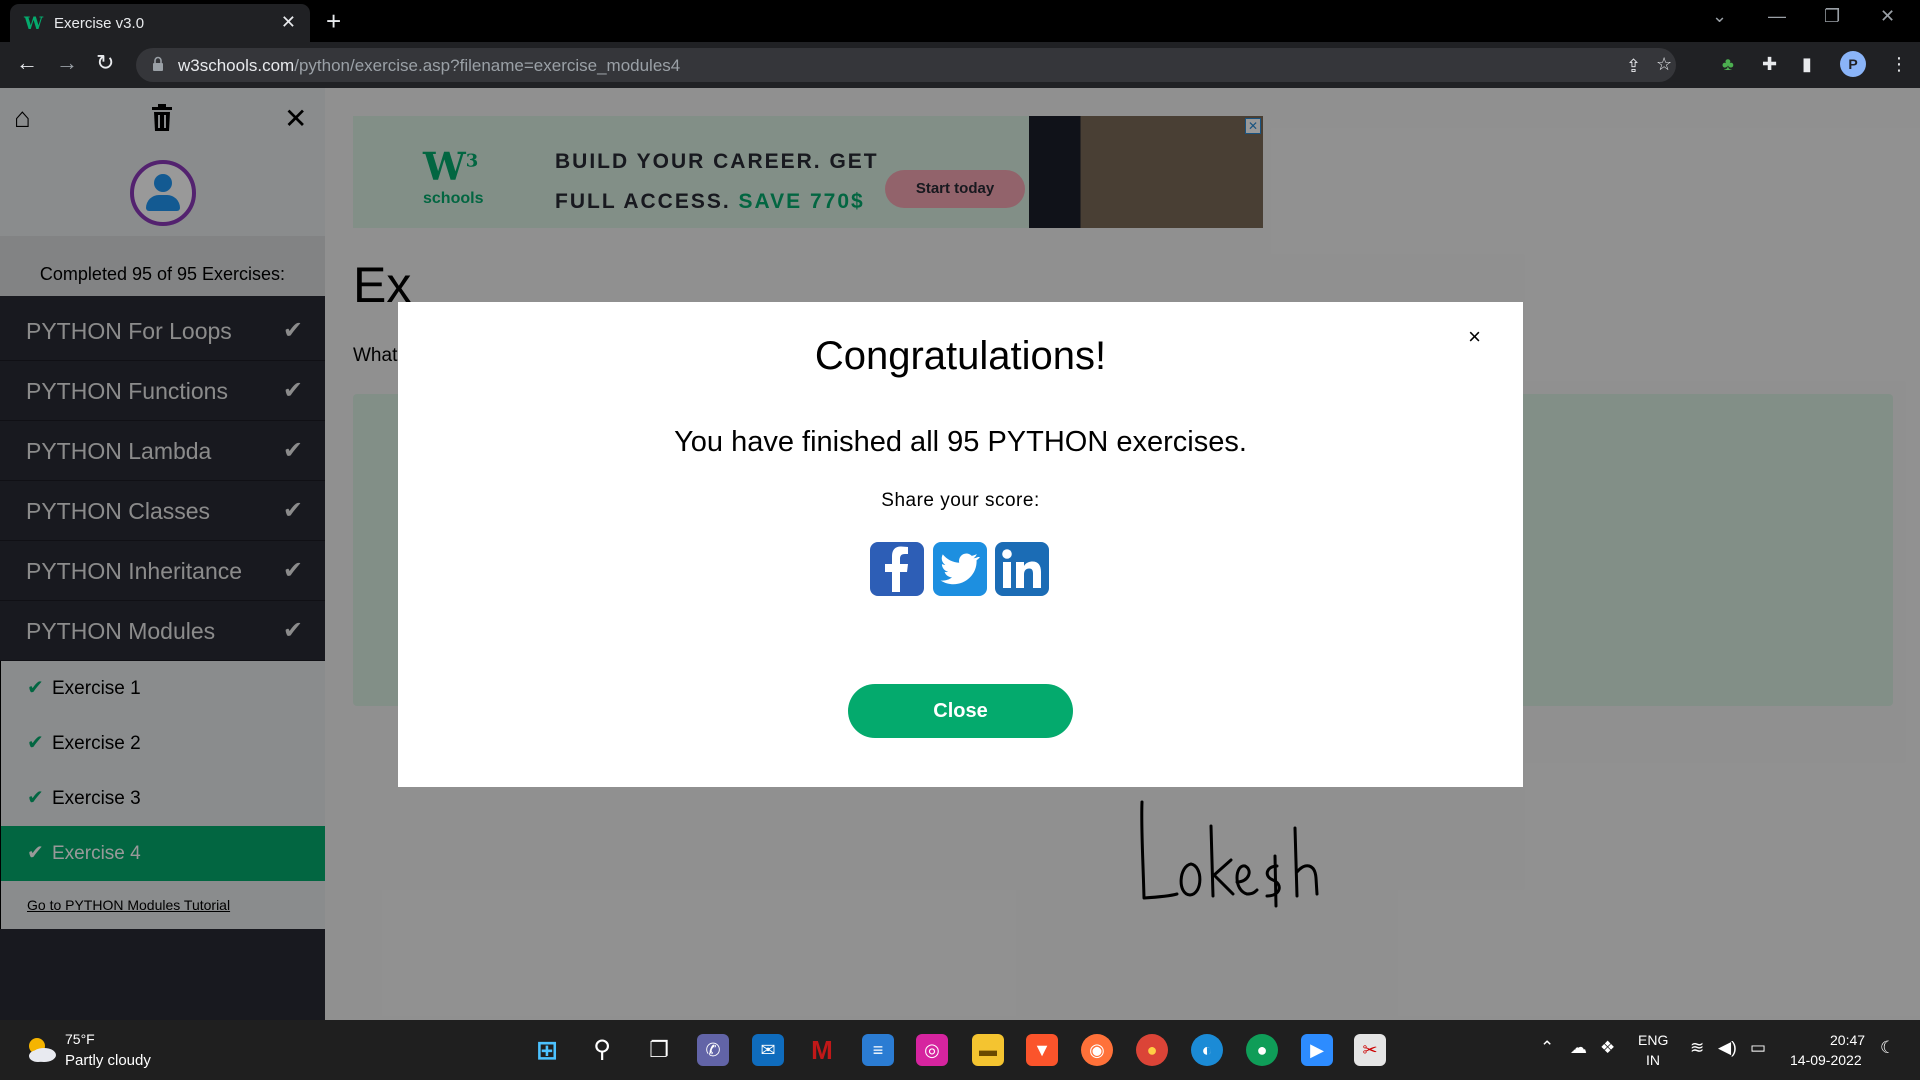 This screenshot has width=1920, height=1080. Describe the element at coordinates (1152, 1050) in the screenshot. I see `chrome-icon: ●` at that location.